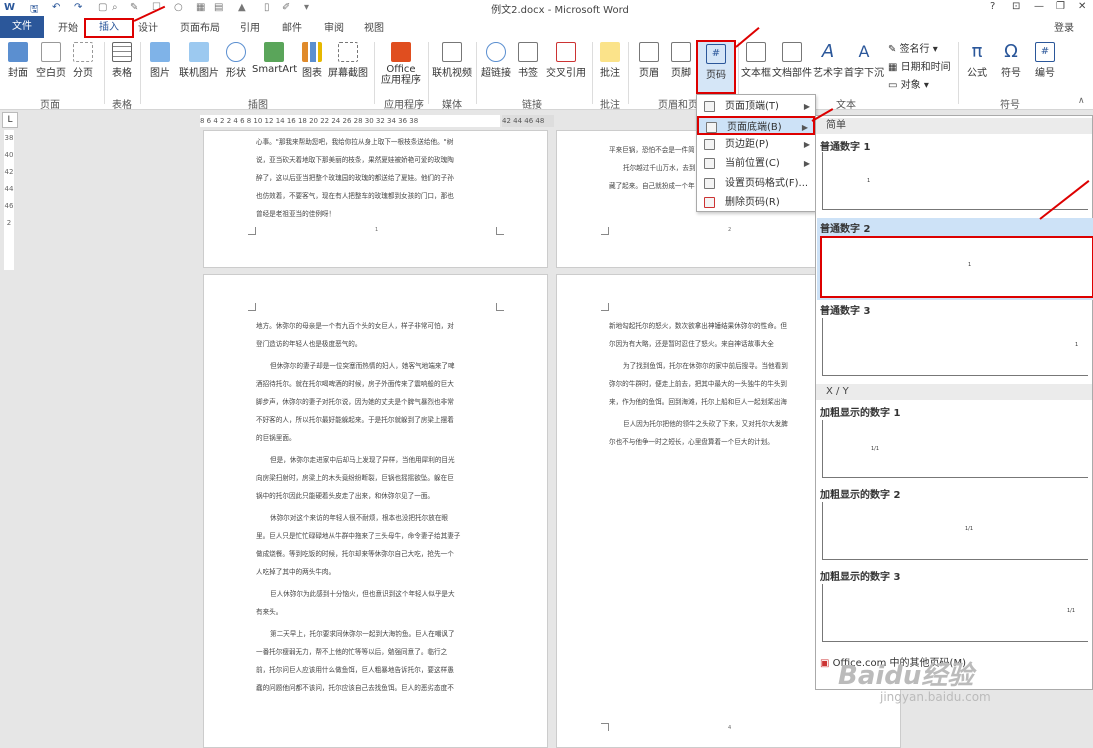 The height and width of the screenshot is (748, 1093). What do you see at coordinates (908, 83) in the screenshot?
I see `object-button: ▭ 对象 ▾` at bounding box center [908, 83].